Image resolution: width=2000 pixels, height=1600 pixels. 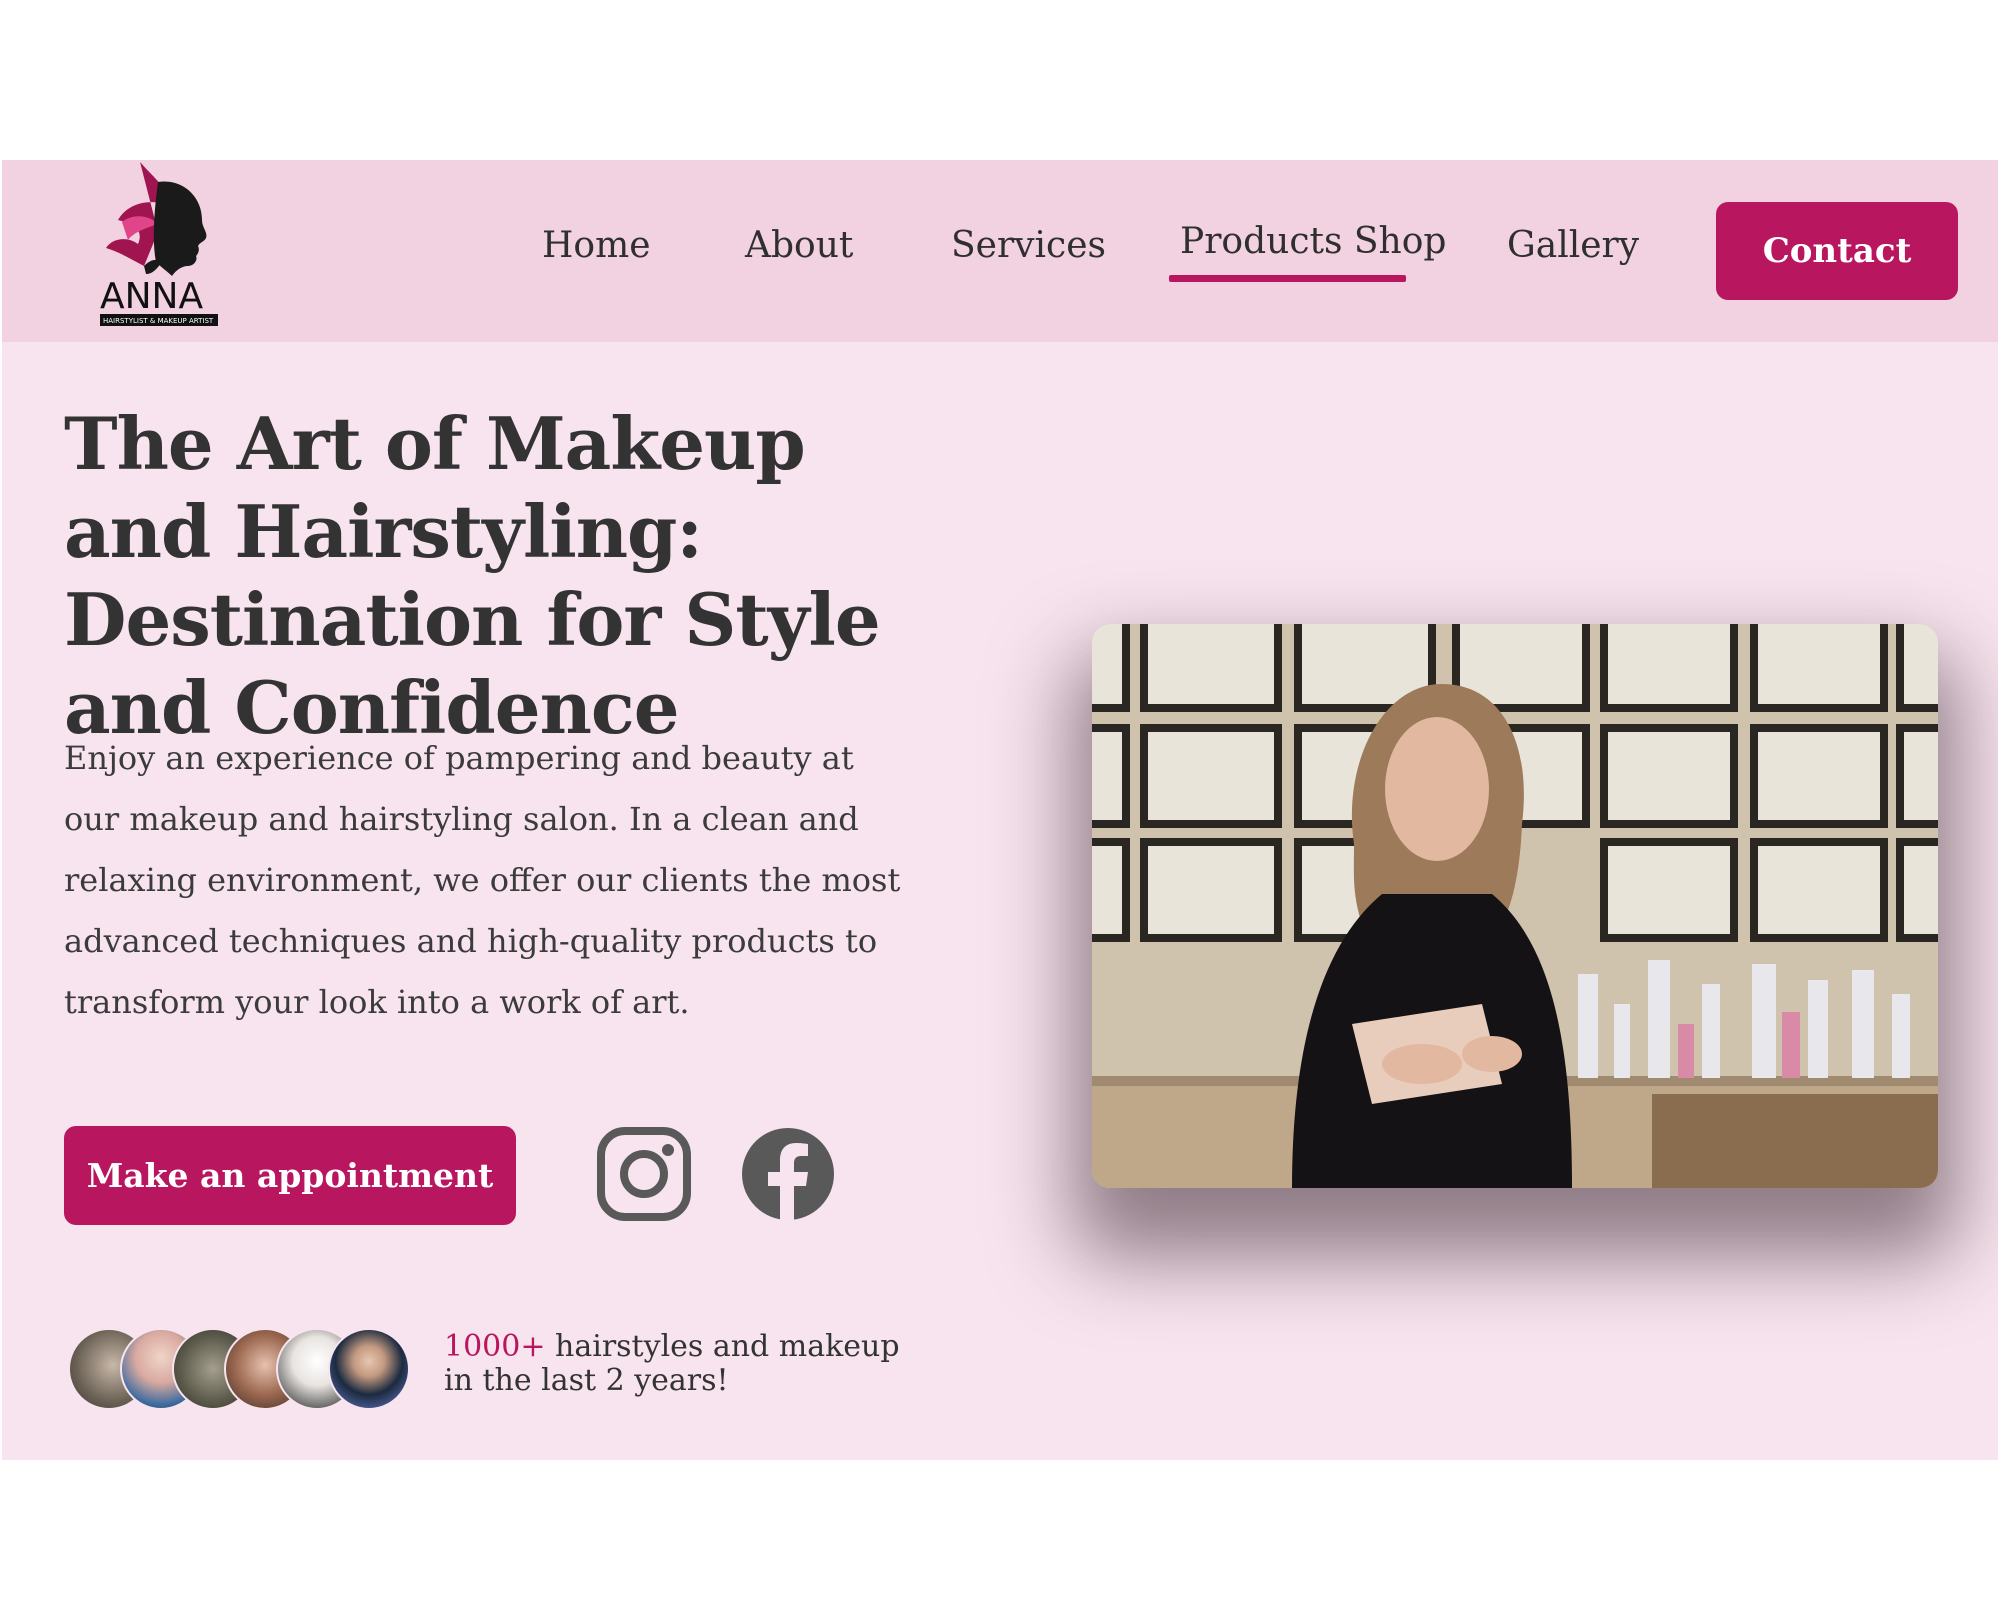 What do you see at coordinates (1837, 251) in the screenshot?
I see `contact-button: Contact` at bounding box center [1837, 251].